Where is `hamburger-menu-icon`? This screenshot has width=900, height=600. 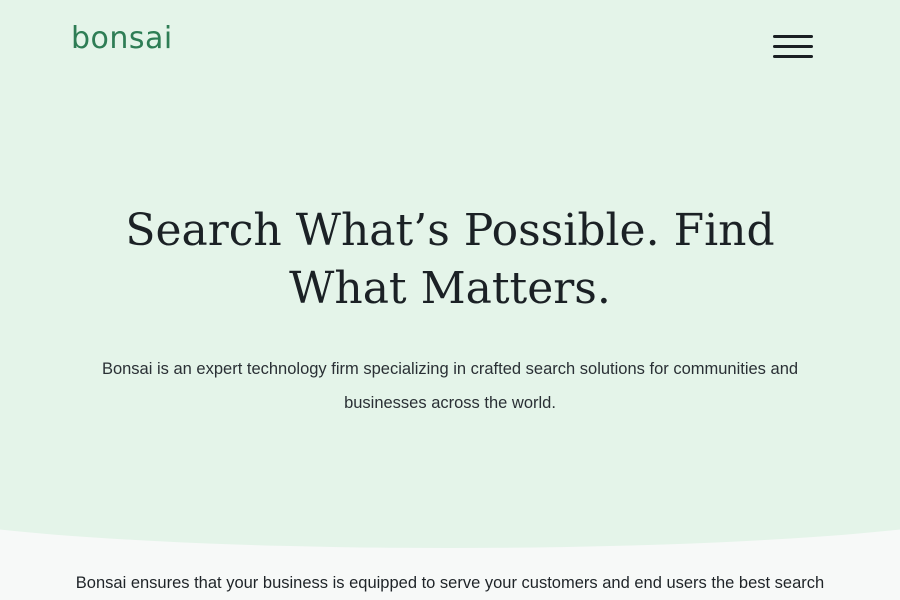 hamburger-menu-icon is located at coordinates (793, 48).